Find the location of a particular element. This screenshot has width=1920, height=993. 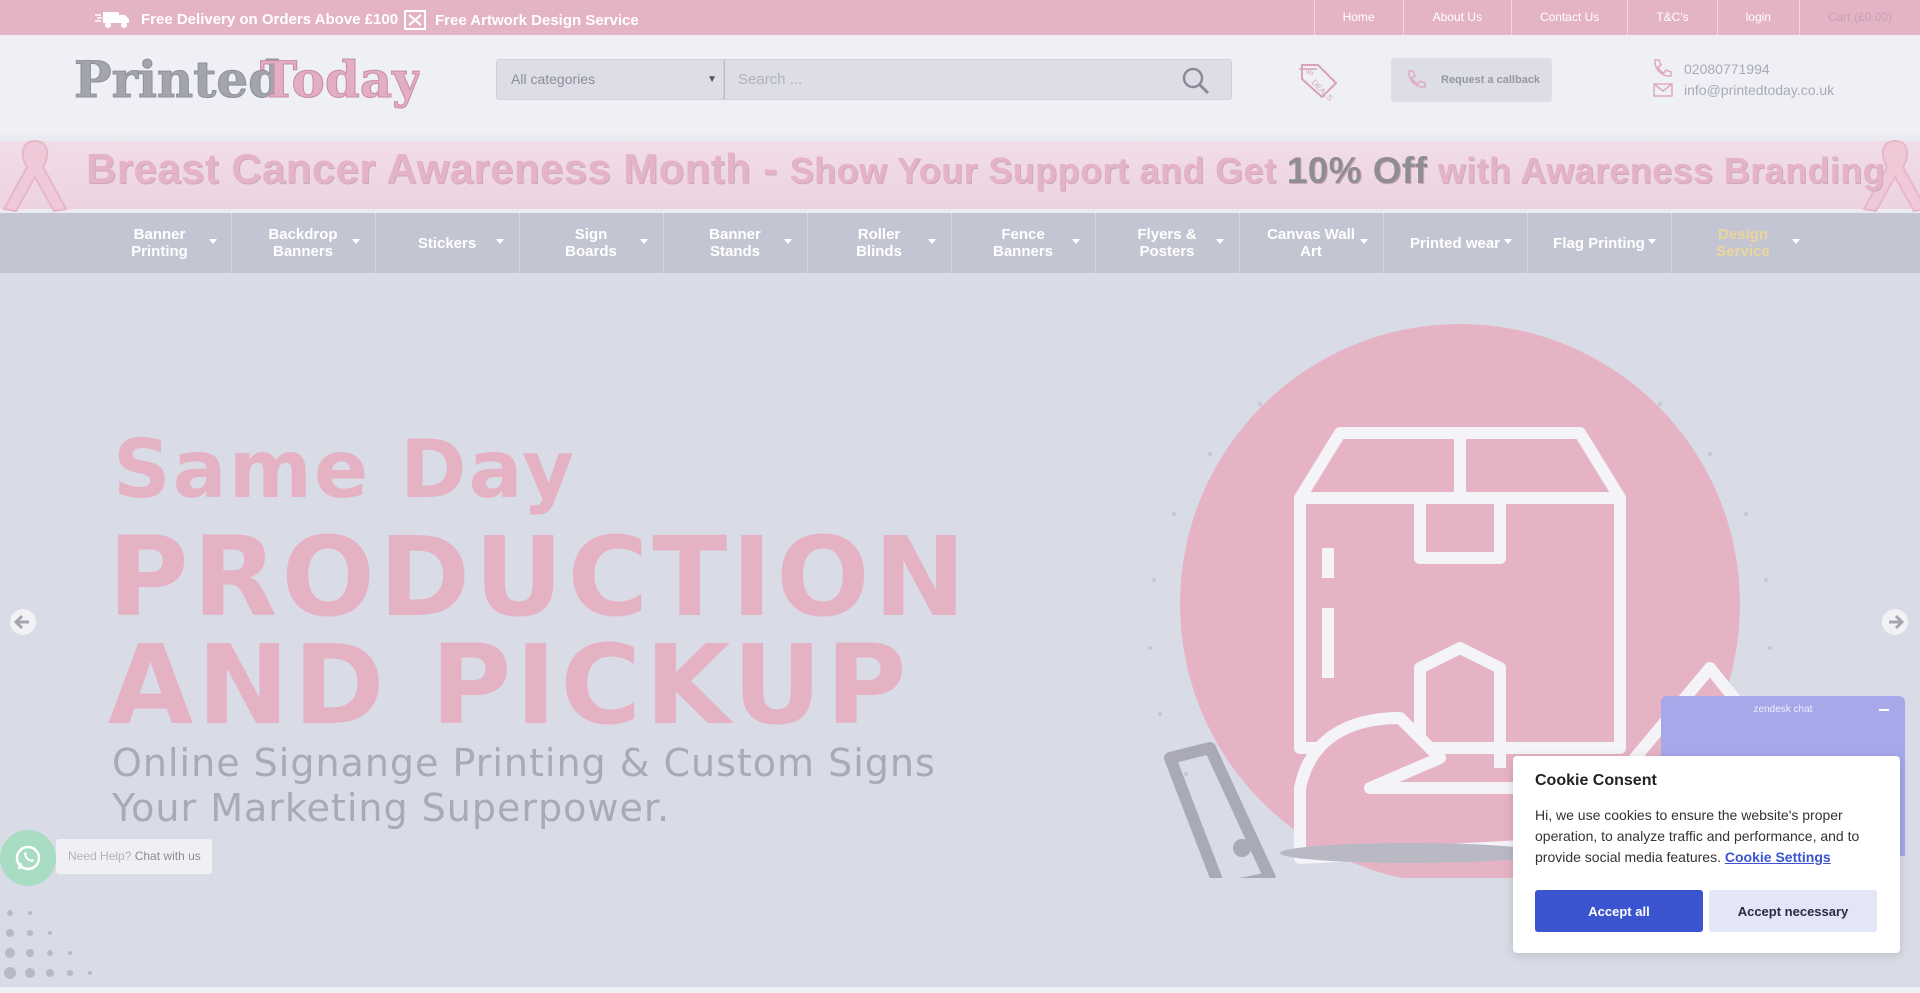

deals-tag-icon: DEALS % is located at coordinates (1318, 81).